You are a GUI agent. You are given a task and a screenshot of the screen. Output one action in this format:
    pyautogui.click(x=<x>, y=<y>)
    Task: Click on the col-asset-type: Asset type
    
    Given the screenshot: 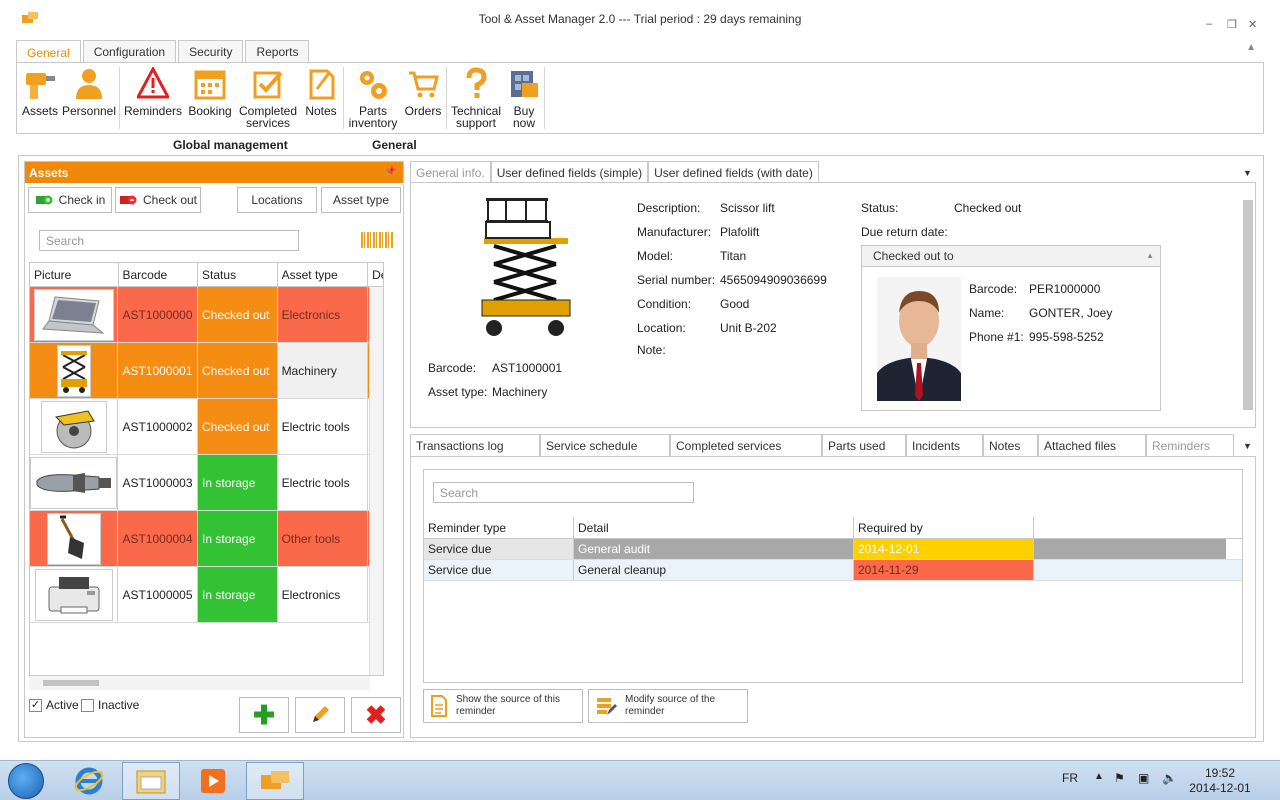 What is the action you would take?
    pyautogui.click(x=323, y=274)
    